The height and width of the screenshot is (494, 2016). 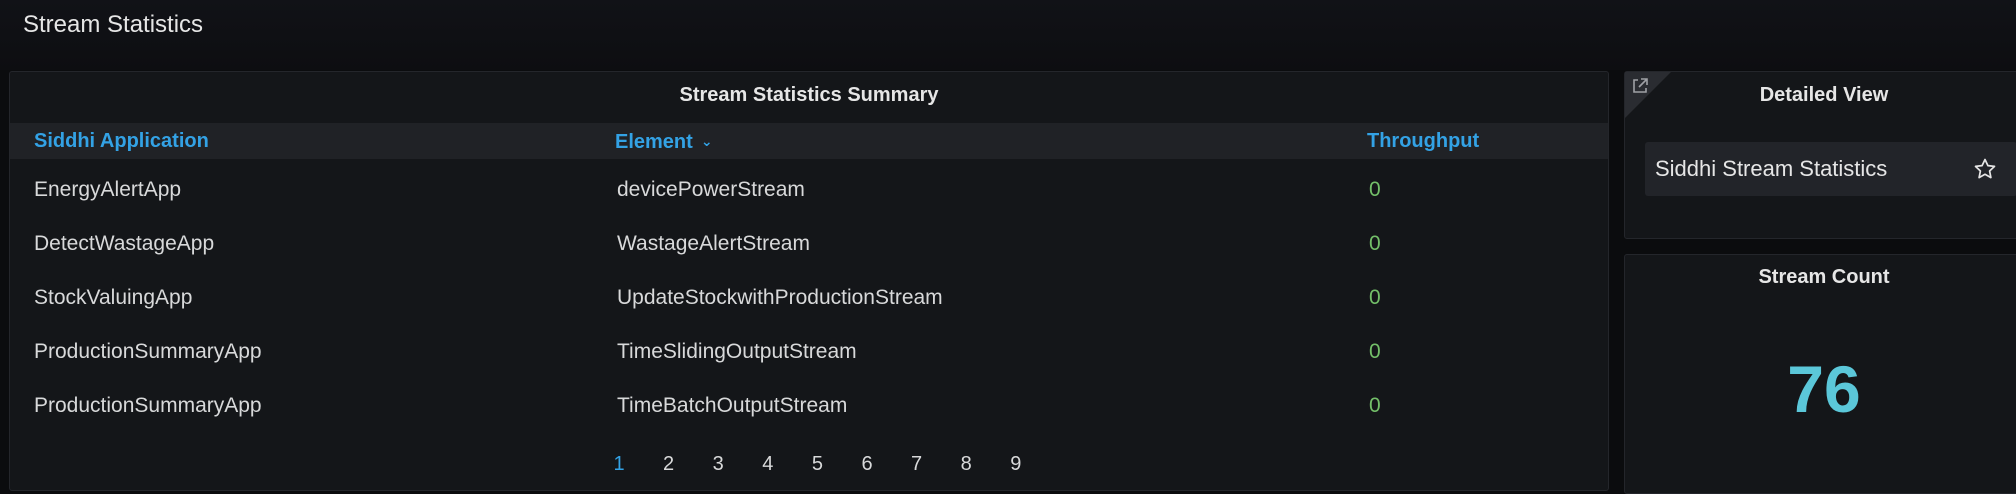 I want to click on column-header-siddhi-application: Siddhi Application, so click(x=121, y=141).